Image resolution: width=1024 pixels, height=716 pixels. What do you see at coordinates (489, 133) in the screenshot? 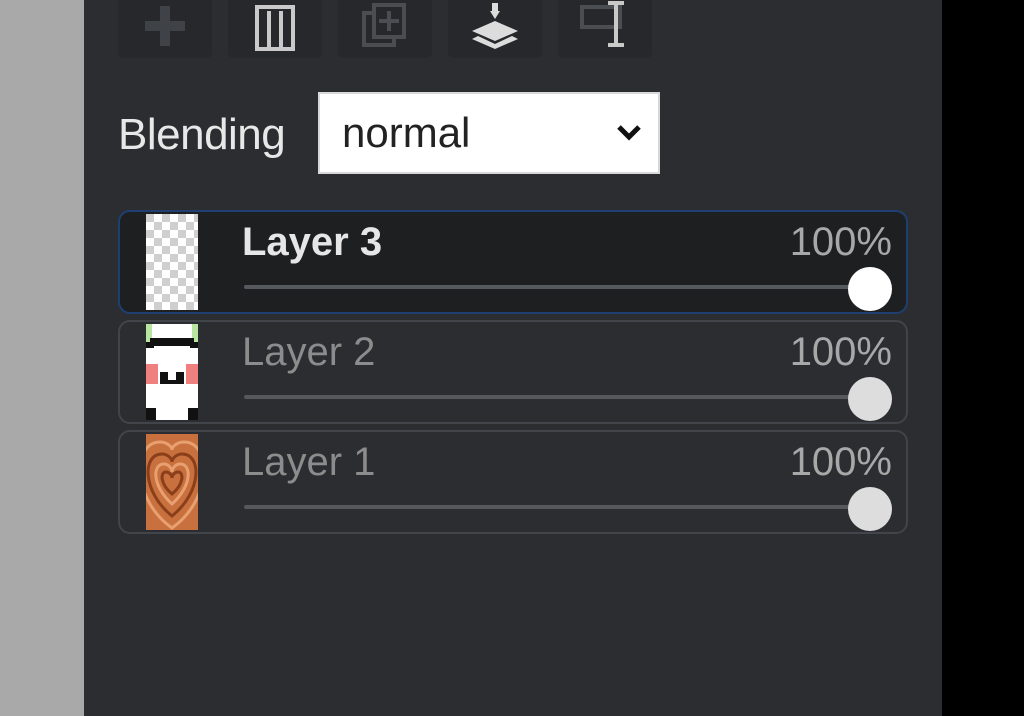
I see `blending-mode-select: normal` at bounding box center [489, 133].